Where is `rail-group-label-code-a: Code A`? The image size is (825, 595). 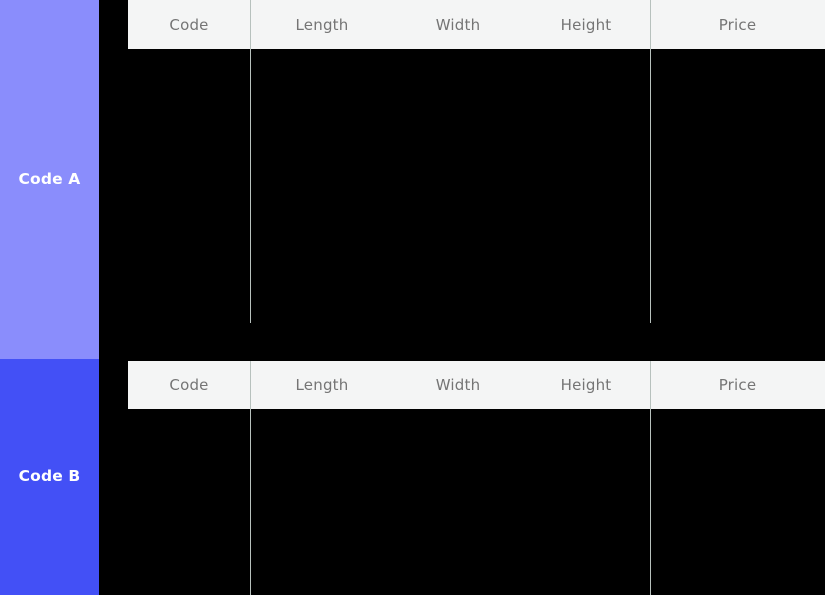
rail-group-label-code-a: Code A is located at coordinates (49, 178).